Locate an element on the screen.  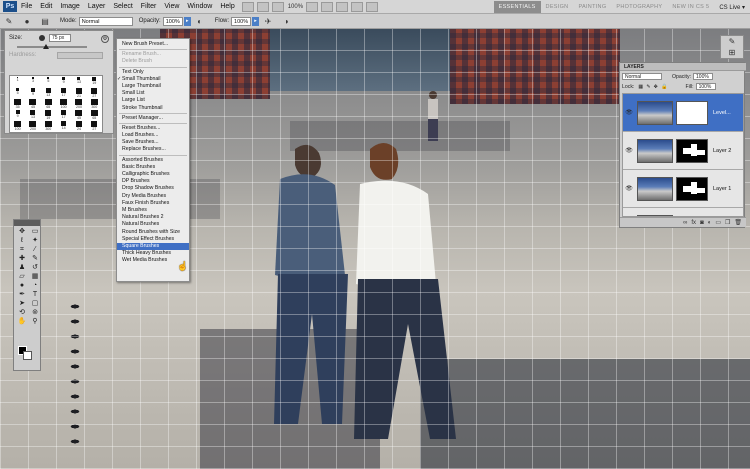
zoom-tool-button is located at coordinates (327, 6).